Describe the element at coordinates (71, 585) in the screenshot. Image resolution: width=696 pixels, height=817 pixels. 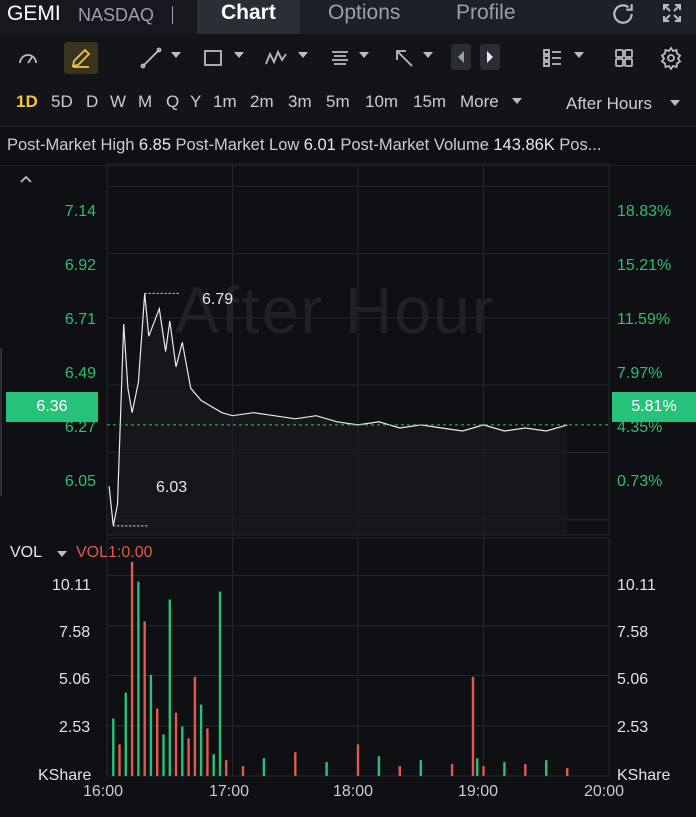
I see `volume-tick-left: 10.11` at that location.